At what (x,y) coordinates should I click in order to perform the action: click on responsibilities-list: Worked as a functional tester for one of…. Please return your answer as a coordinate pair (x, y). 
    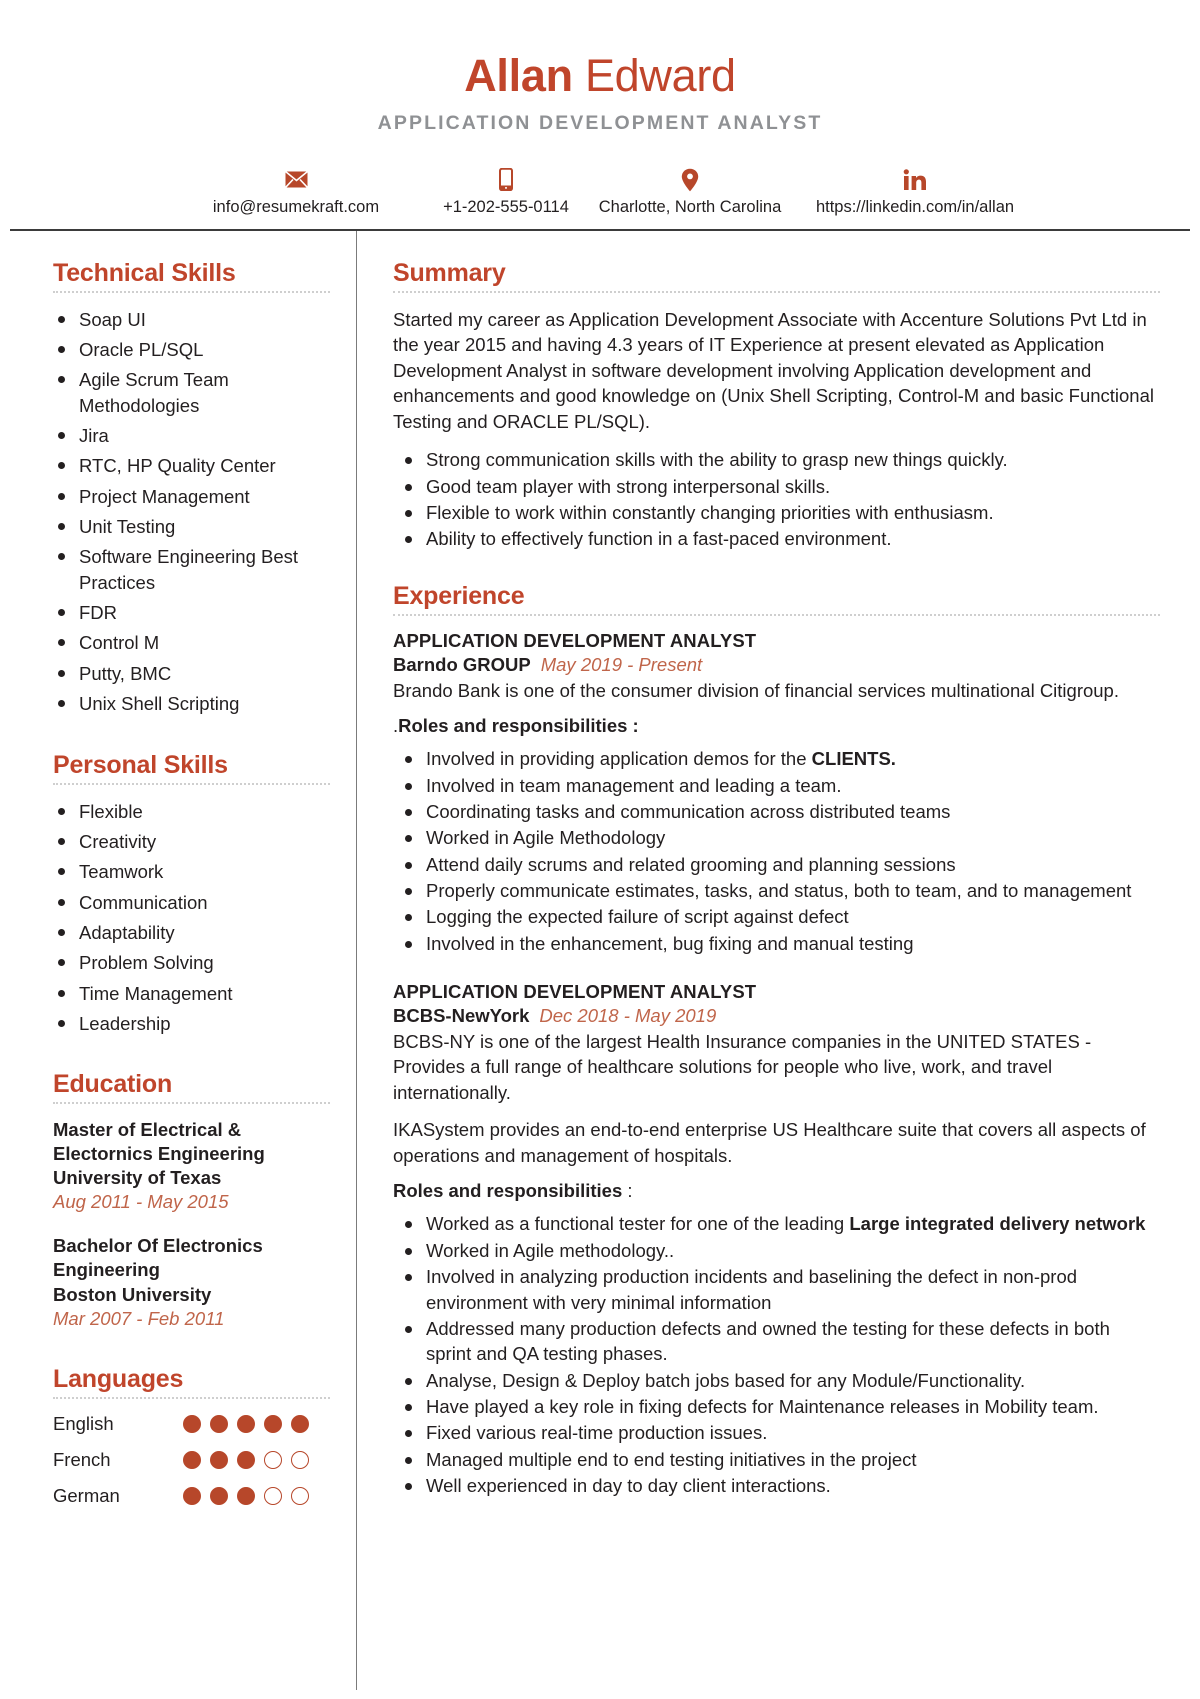
    Looking at the image, I should click on (776, 1354).